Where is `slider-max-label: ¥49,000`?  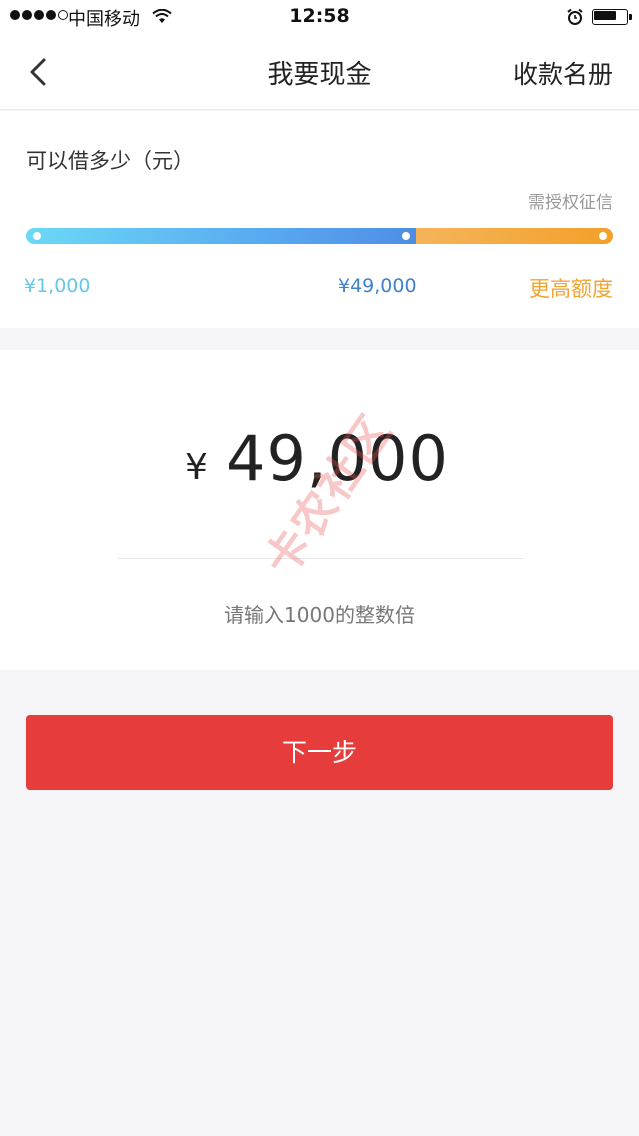 slider-max-label: ¥49,000 is located at coordinates (377, 286).